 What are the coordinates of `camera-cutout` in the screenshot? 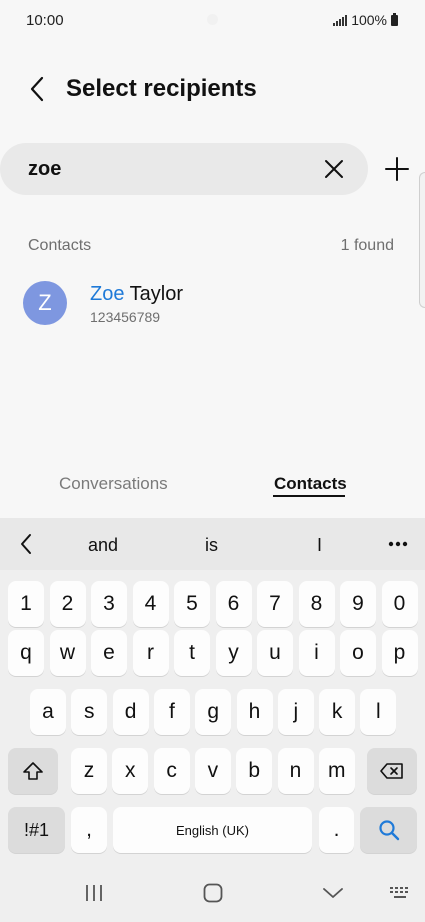 It's located at (212, 19).